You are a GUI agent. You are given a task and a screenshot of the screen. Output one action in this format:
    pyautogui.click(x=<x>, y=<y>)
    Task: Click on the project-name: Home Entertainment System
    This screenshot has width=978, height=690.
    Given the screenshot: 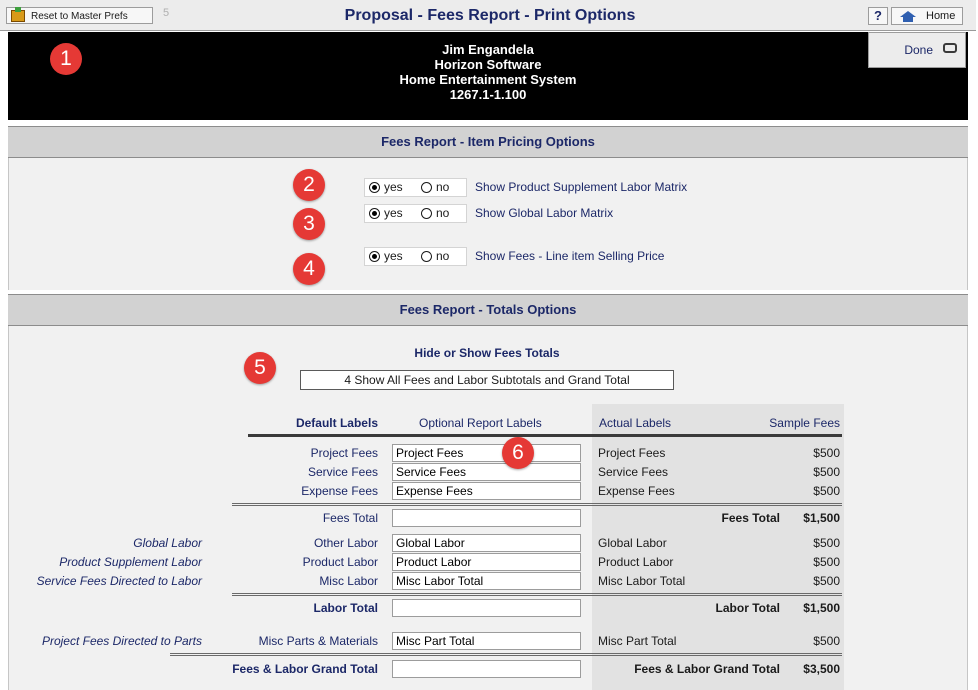 What is the action you would take?
    pyautogui.click(x=488, y=79)
    